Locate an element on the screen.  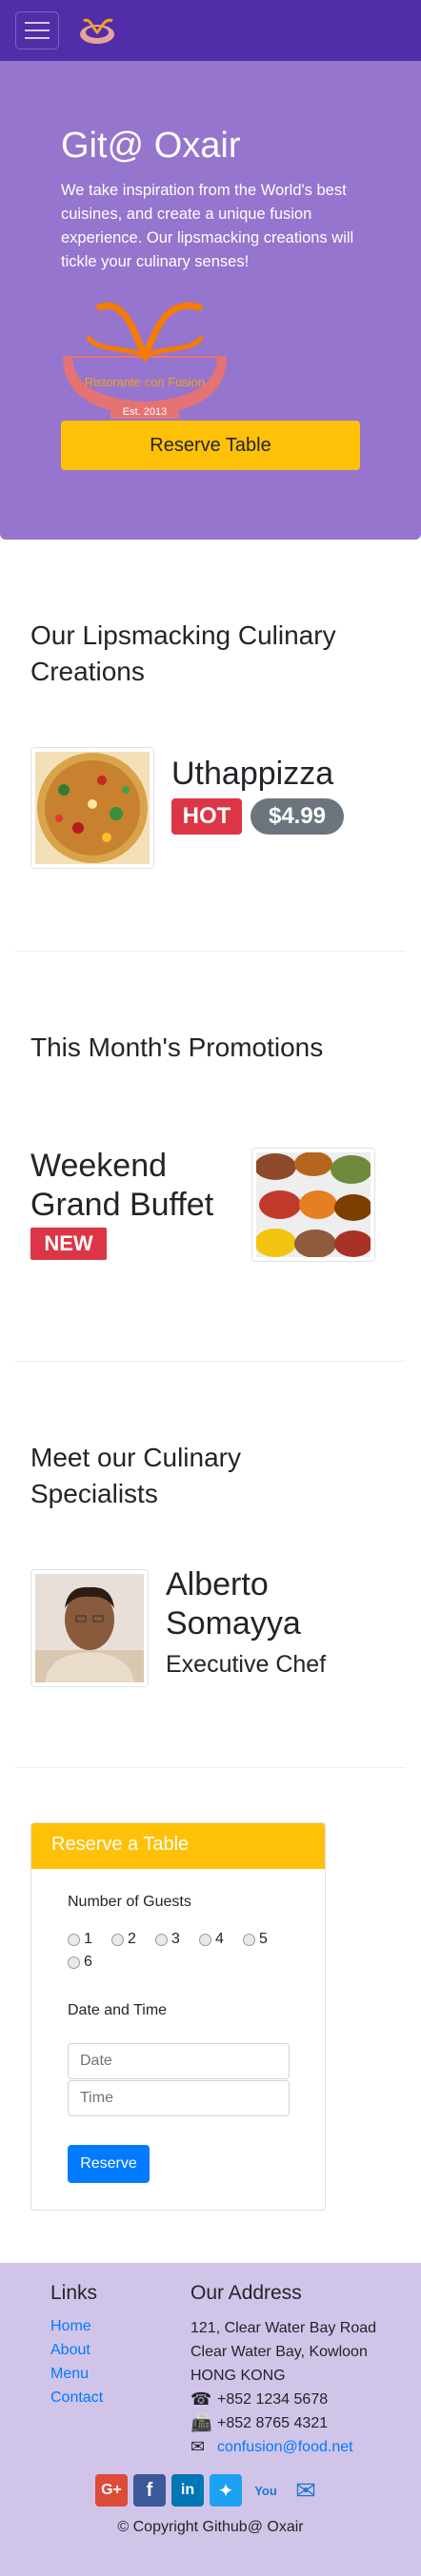
dish-name: Uthappizza is located at coordinates (252, 774).